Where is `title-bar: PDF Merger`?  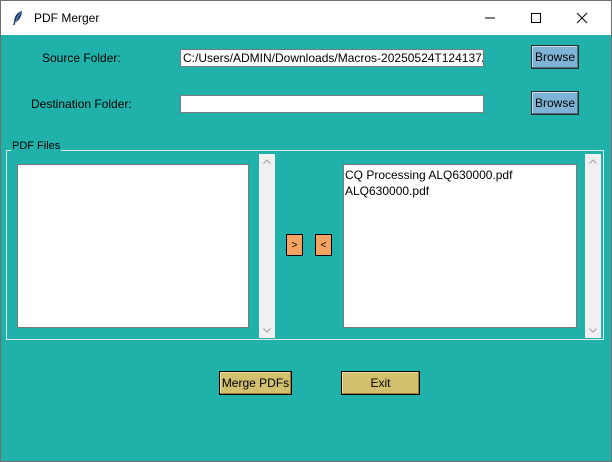 title-bar: PDF Merger is located at coordinates (306, 18).